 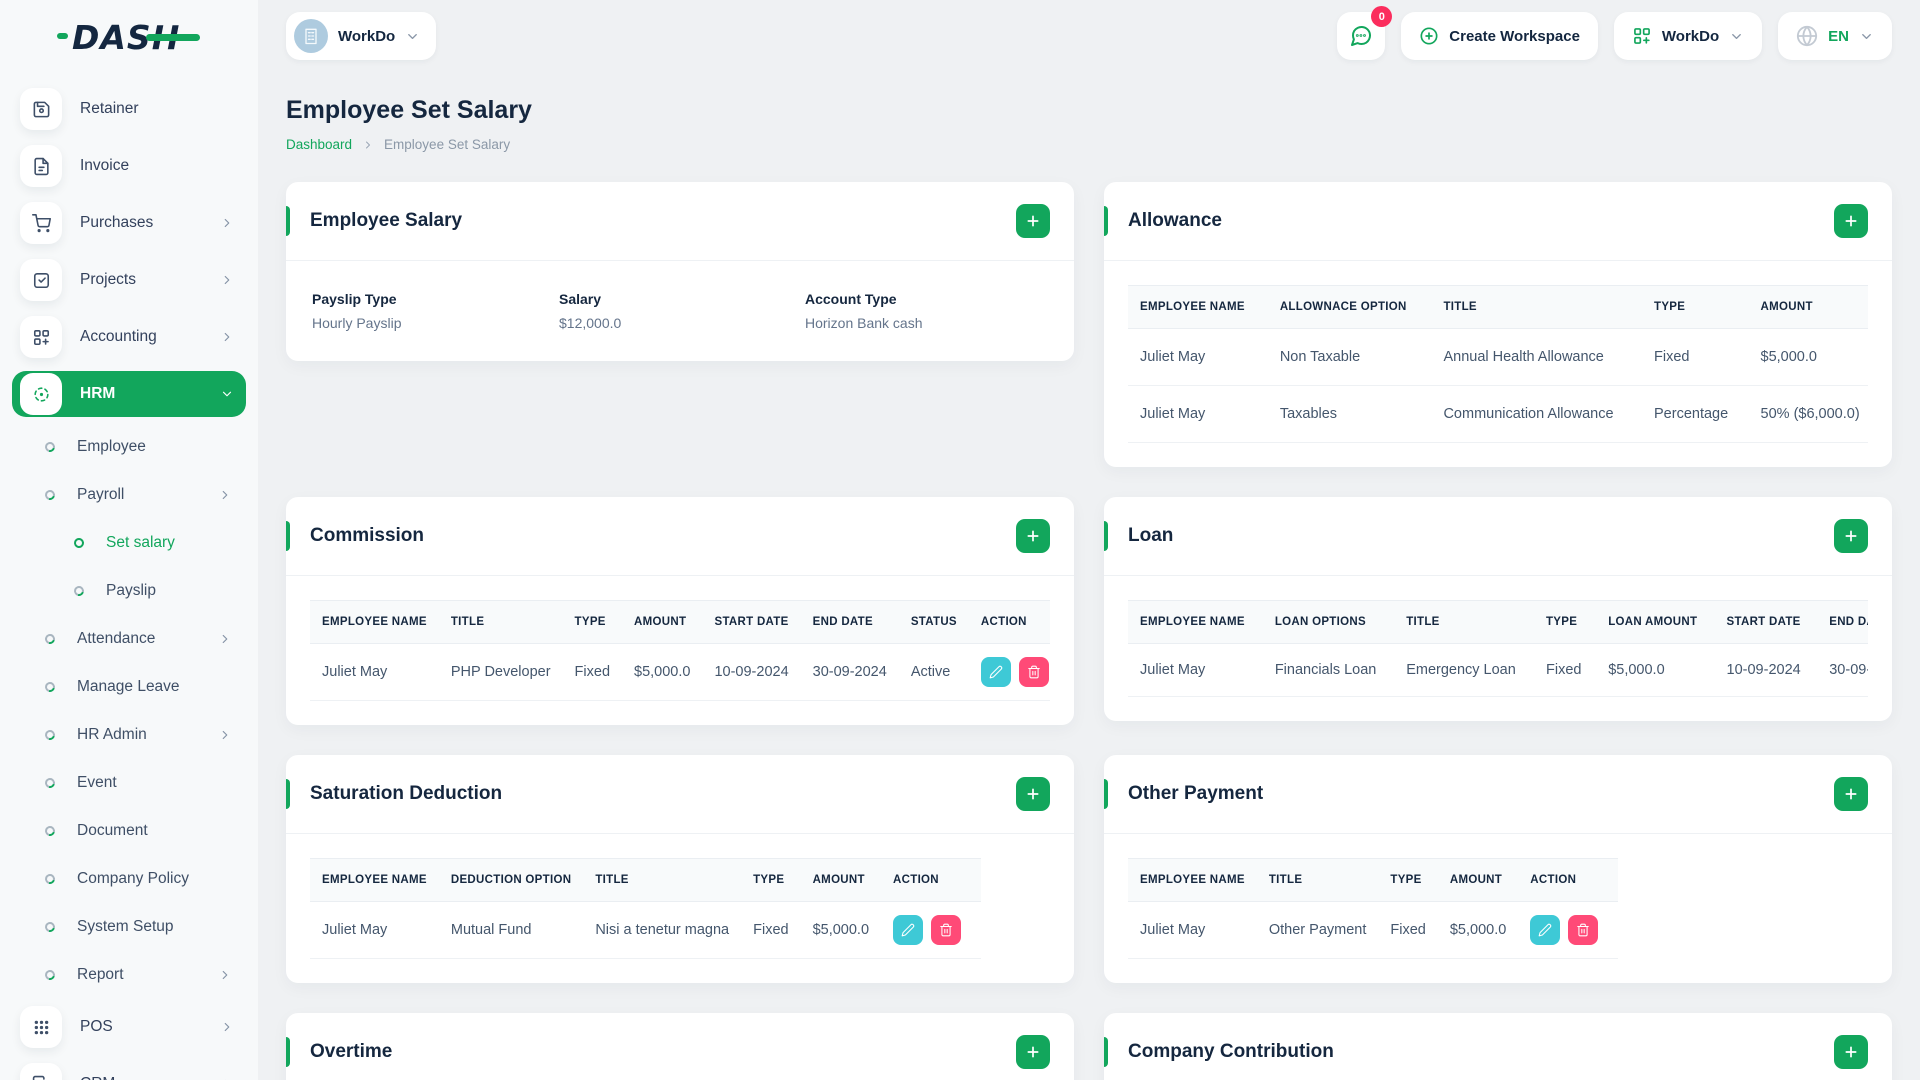 I want to click on add-allowance-button, so click(x=1851, y=221).